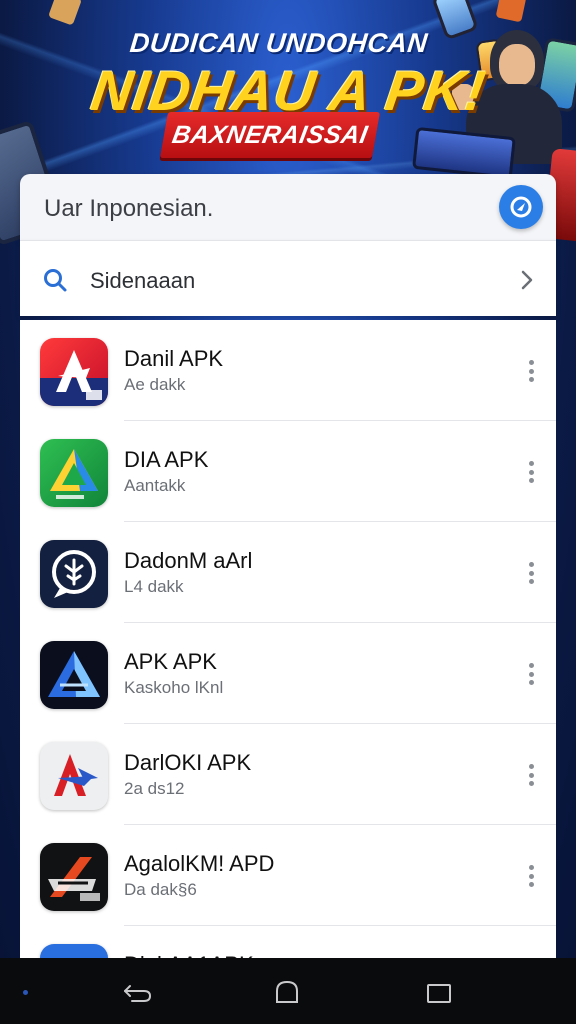 Image resolution: width=576 pixels, height=1024 pixels. Describe the element at coordinates (138, 992) in the screenshot. I see `back-icon` at that location.